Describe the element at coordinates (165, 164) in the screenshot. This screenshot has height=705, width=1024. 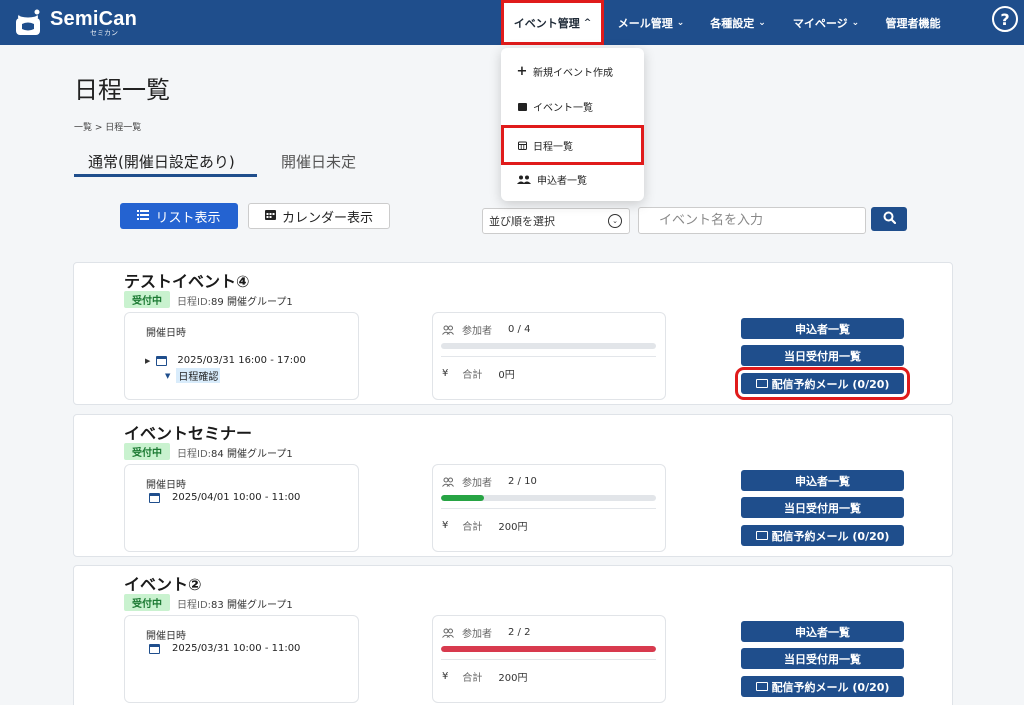
I see `tab-with-dates: 通常(開催日設定あり)` at that location.